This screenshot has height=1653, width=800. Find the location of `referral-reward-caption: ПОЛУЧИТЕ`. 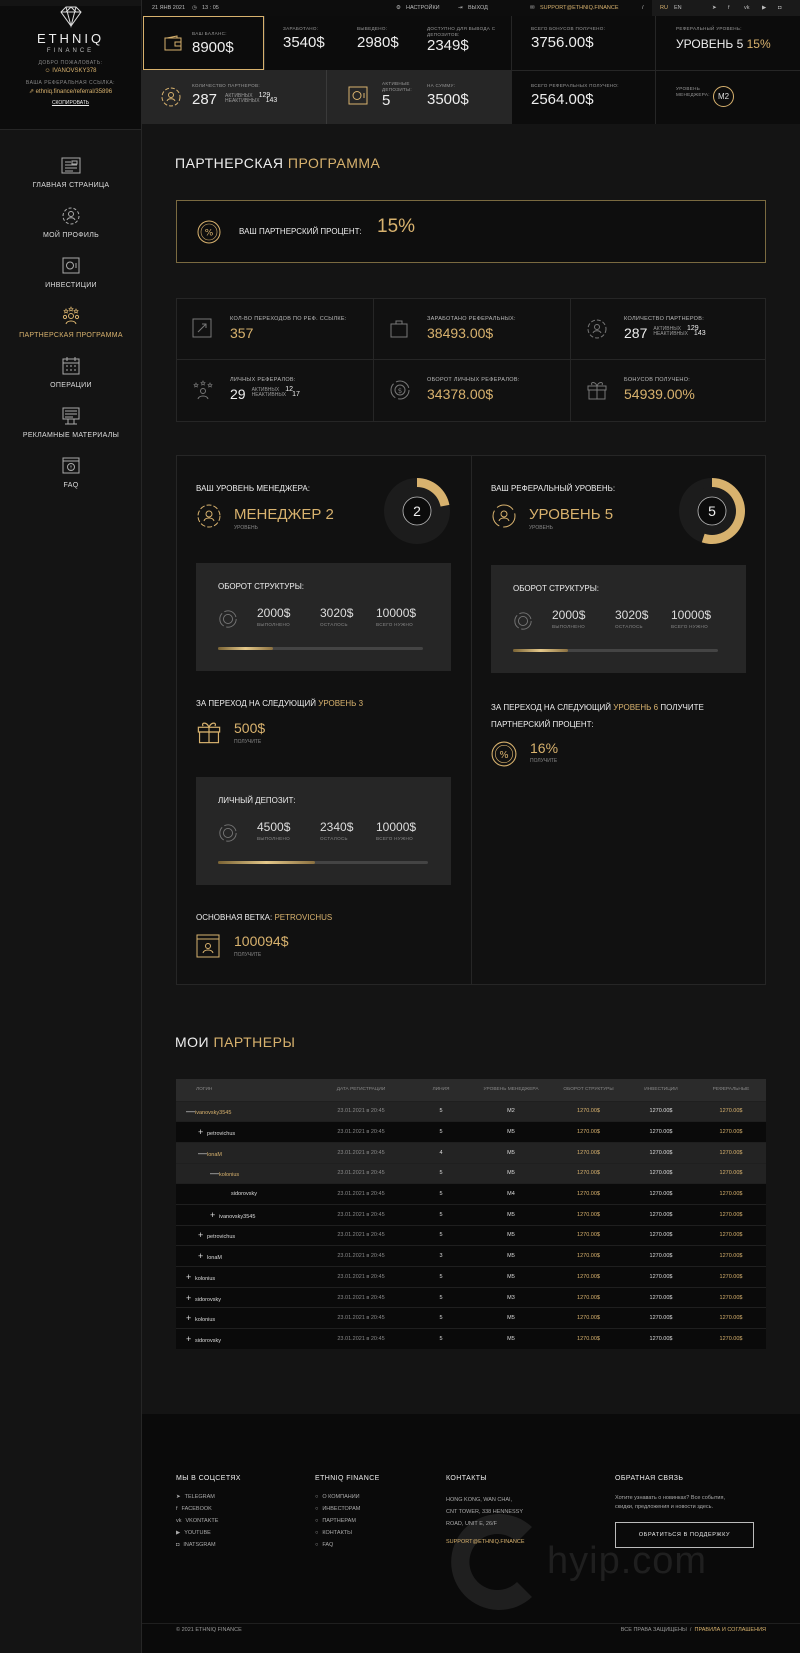

referral-reward-caption: ПОЛУЧИТЕ is located at coordinates (544, 761).